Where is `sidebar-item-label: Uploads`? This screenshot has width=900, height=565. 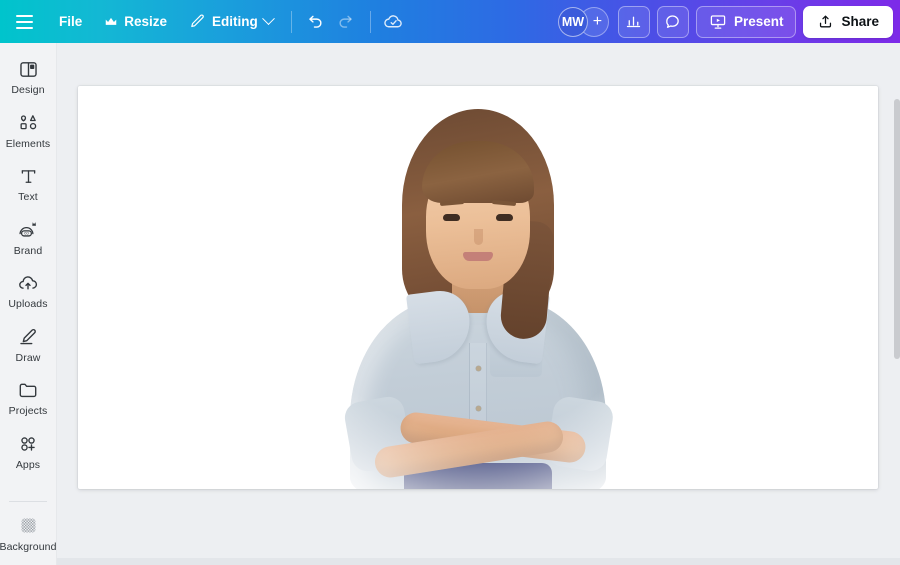 sidebar-item-label: Uploads is located at coordinates (28, 304).